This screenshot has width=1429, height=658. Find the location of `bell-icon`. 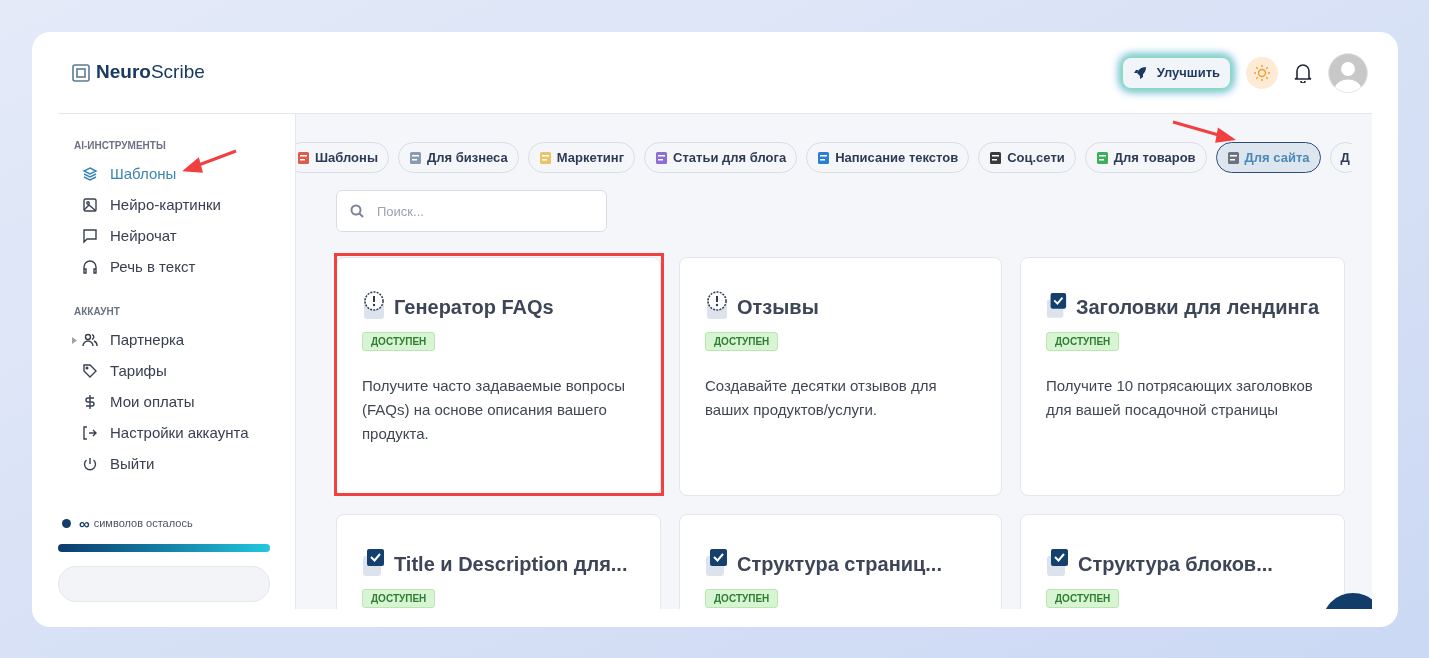

bell-icon is located at coordinates (1303, 72).